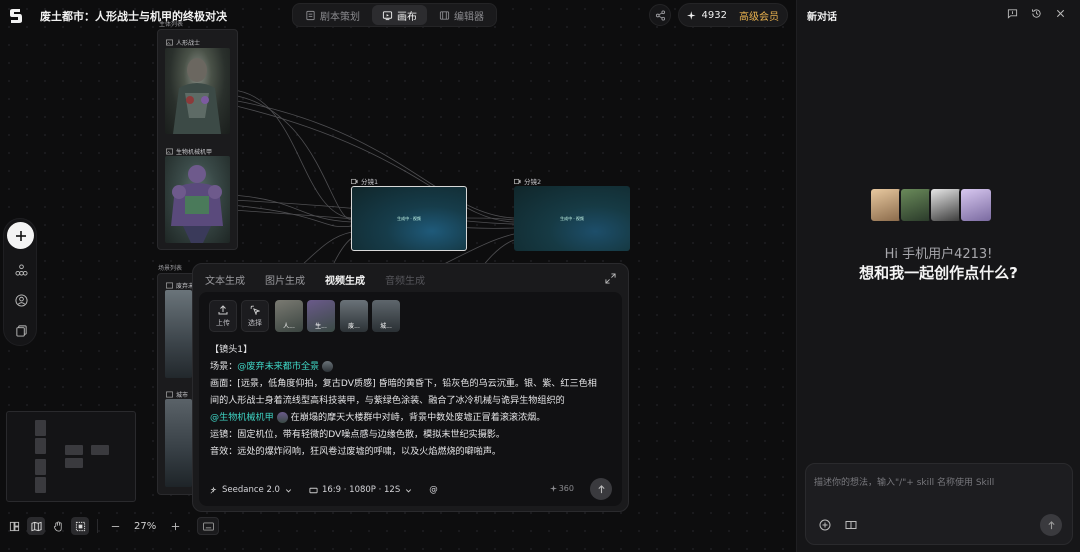 Image resolution: width=1080 pixels, height=552 pixels. What do you see at coordinates (223, 316) in the screenshot?
I see `upload-button: 上传` at bounding box center [223, 316].